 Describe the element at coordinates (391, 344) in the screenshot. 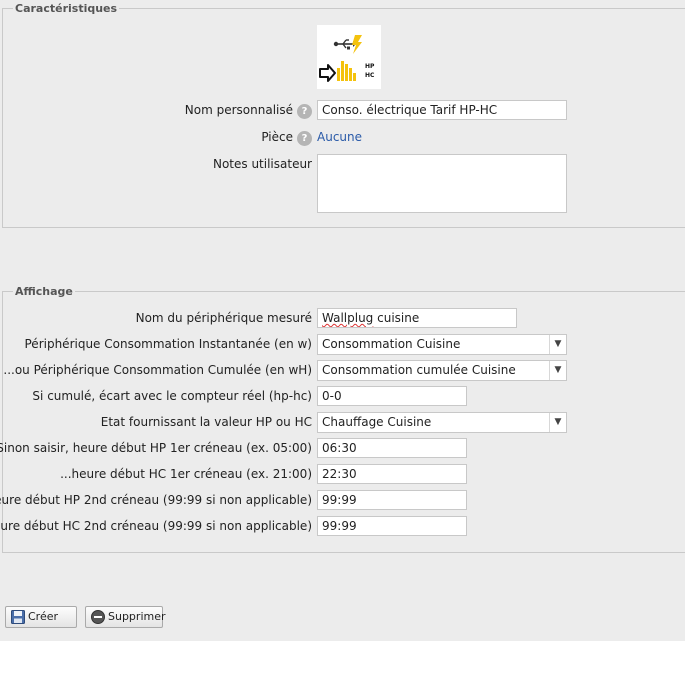

I see `selected-value: Consommation Cuisine` at that location.